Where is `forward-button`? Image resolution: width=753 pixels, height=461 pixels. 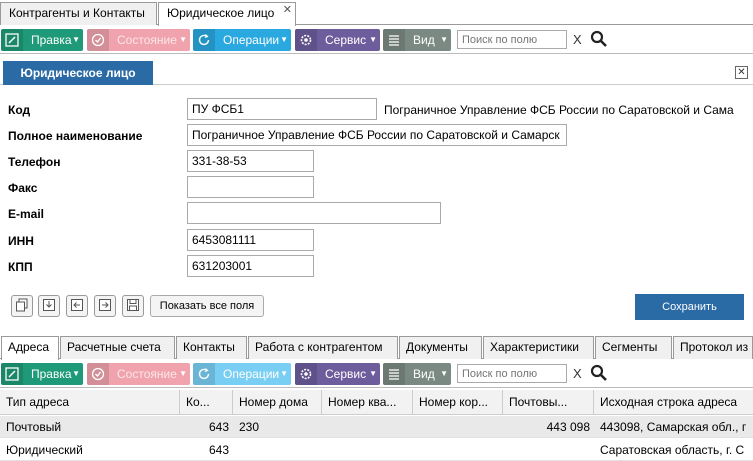
forward-button is located at coordinates (105, 306).